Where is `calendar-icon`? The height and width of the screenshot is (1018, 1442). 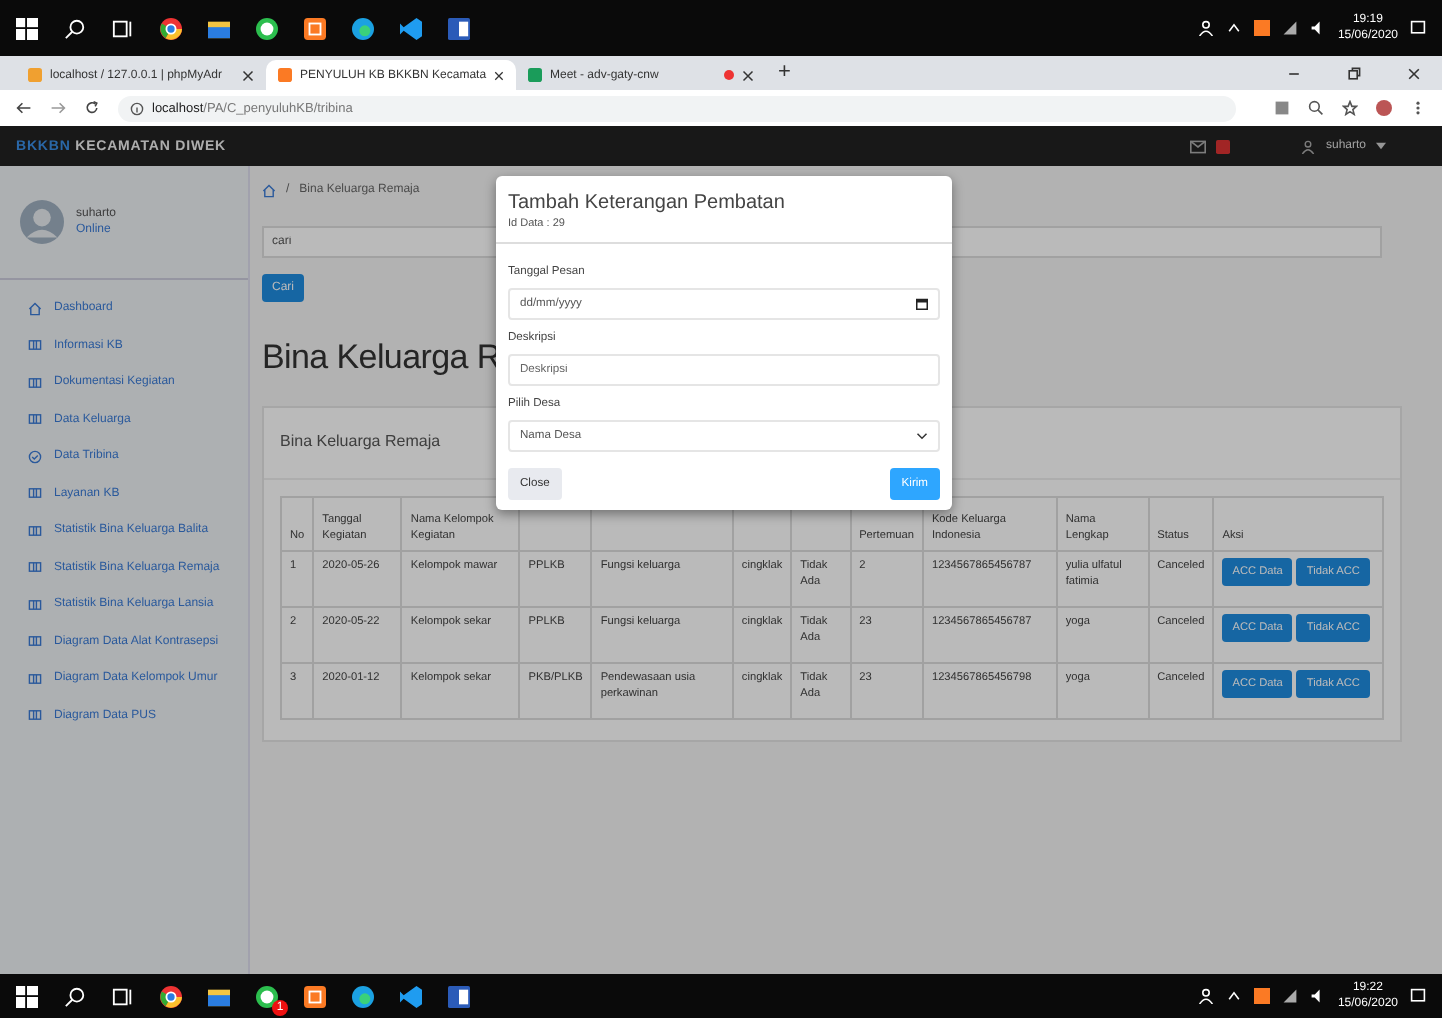
calendar-icon is located at coordinates (922, 304).